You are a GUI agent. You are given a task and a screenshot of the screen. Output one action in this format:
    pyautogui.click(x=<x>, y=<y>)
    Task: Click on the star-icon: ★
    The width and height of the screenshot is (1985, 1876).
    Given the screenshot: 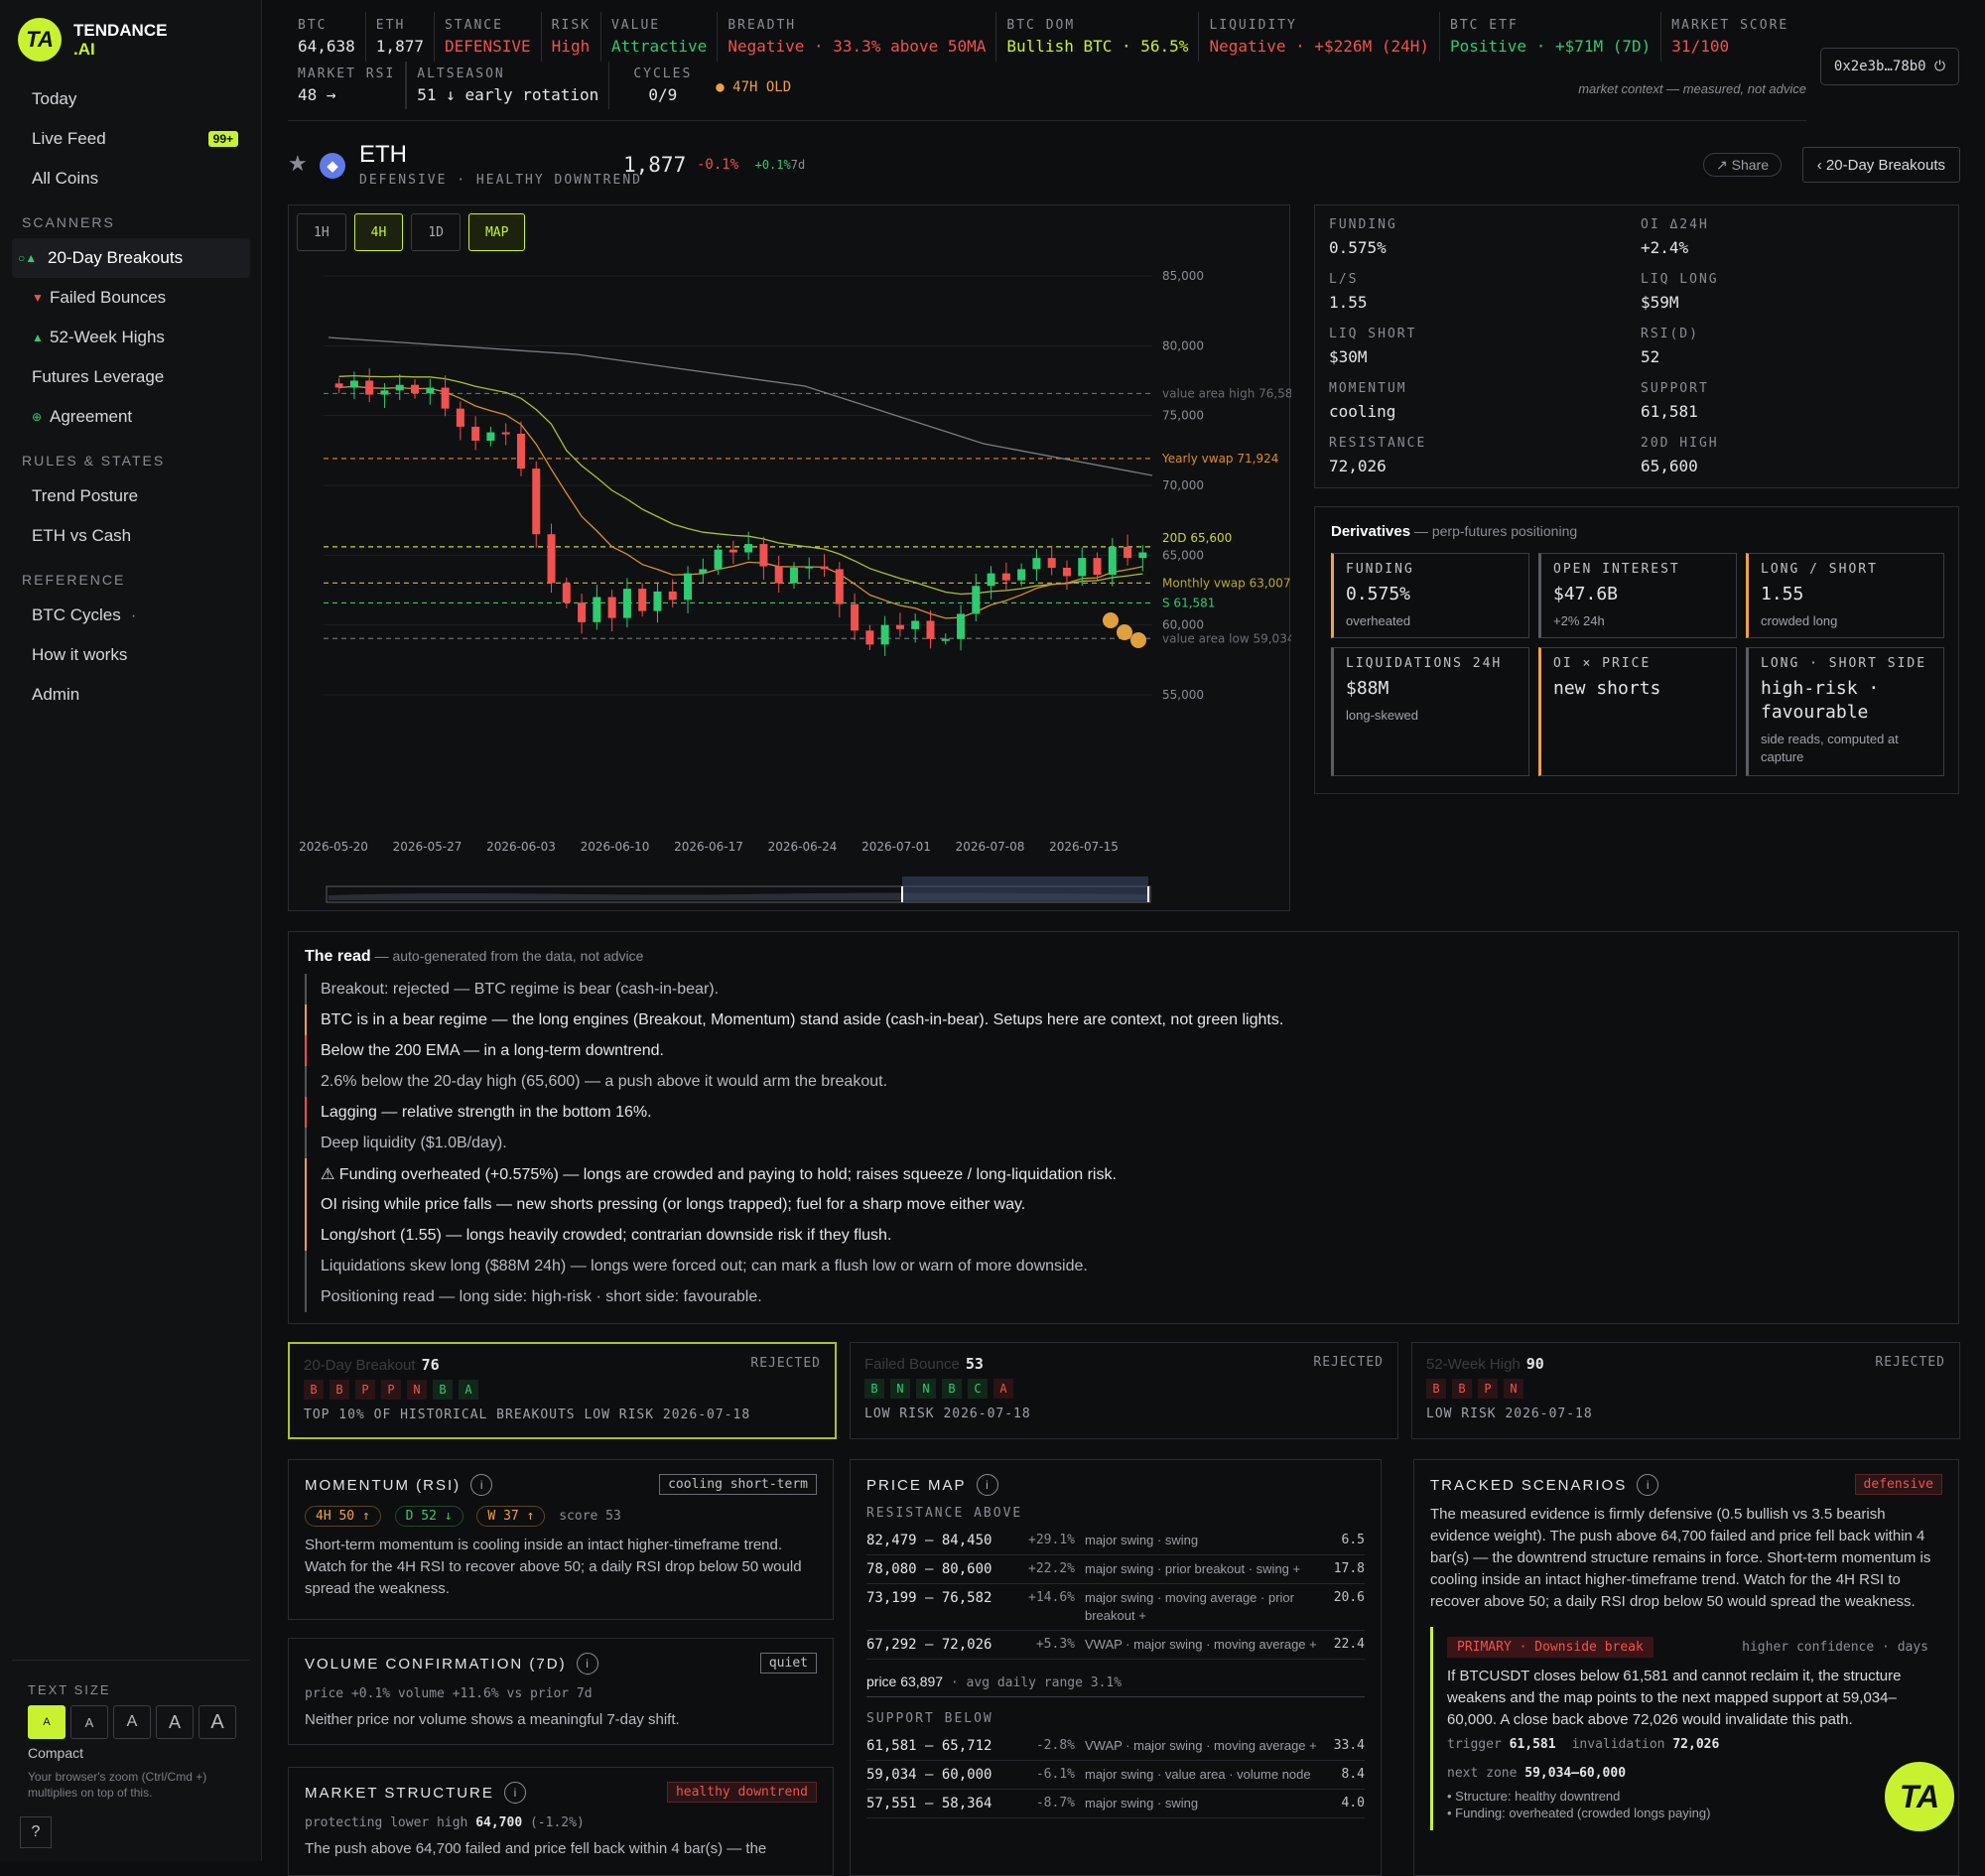 What is the action you would take?
    pyautogui.click(x=298, y=164)
    